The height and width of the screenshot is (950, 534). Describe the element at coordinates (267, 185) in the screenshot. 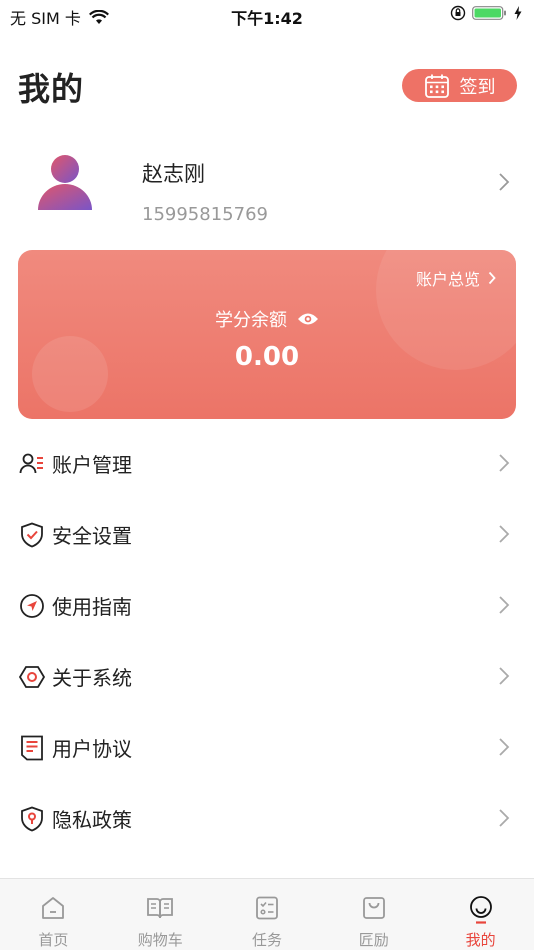

I see `profile-row: 赵志刚 15995815769` at that location.